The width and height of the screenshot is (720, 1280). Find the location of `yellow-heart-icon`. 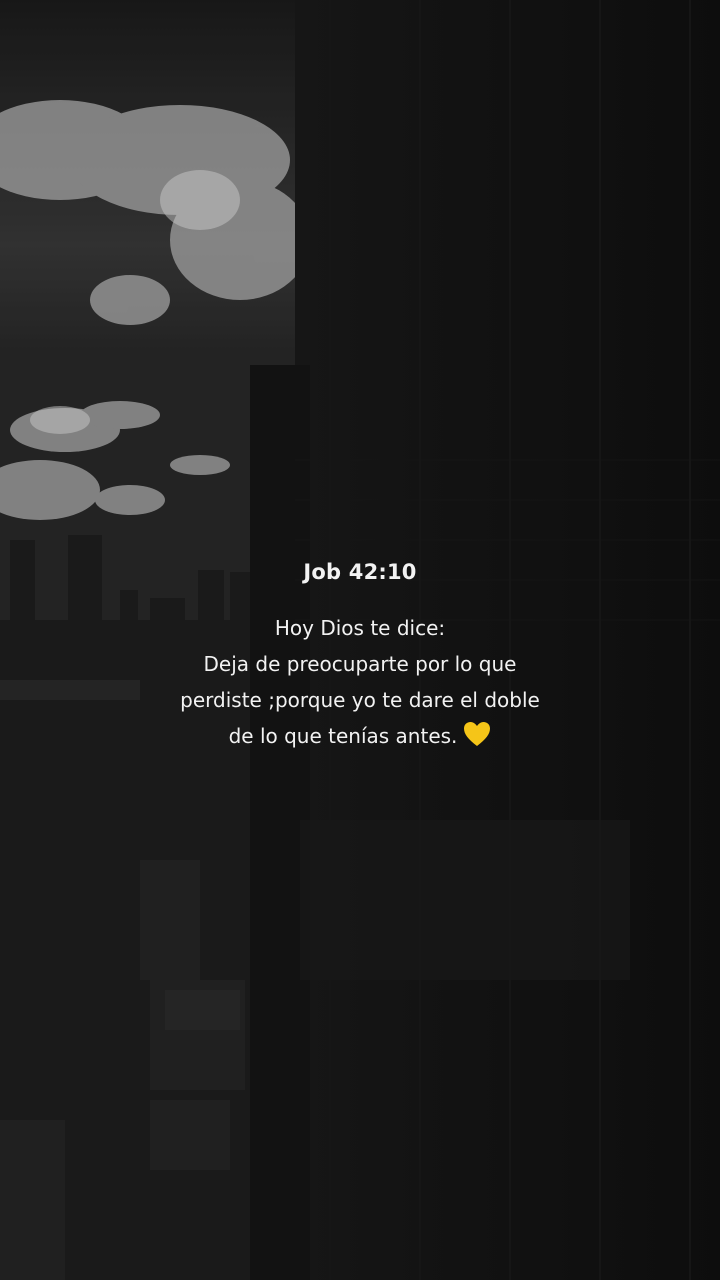

yellow-heart-icon is located at coordinates (477, 739).